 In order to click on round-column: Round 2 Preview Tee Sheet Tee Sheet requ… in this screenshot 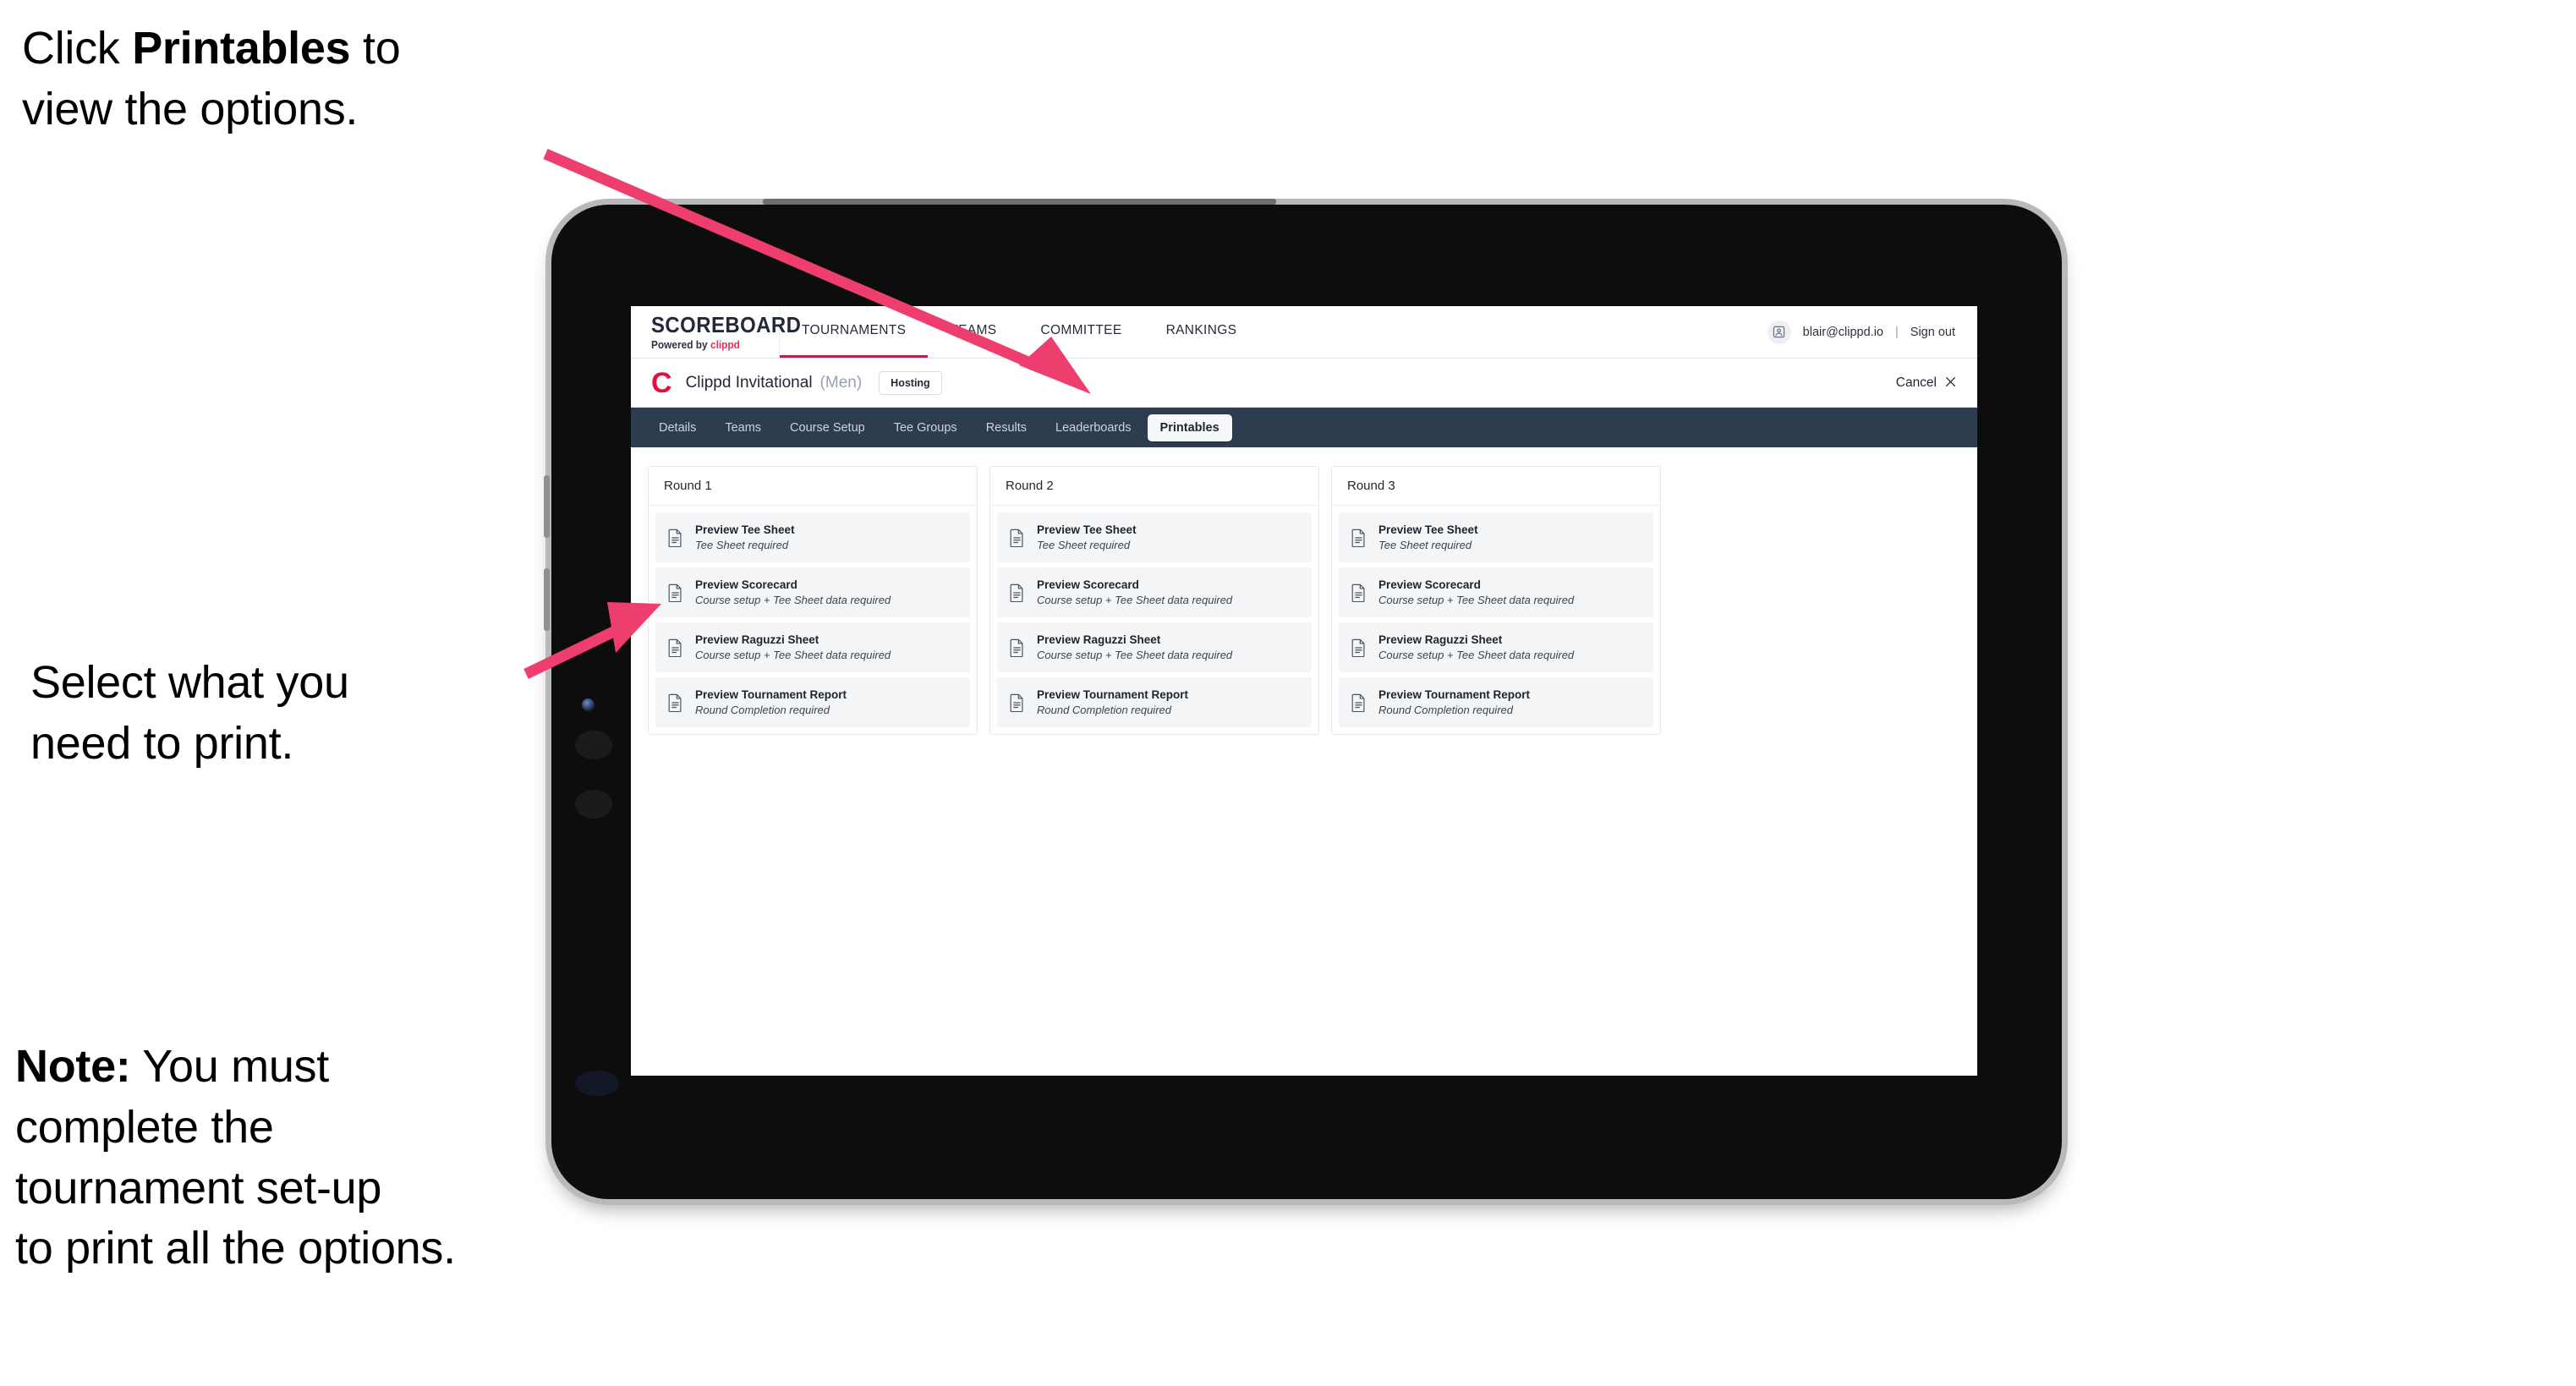, I will do `click(1154, 600)`.